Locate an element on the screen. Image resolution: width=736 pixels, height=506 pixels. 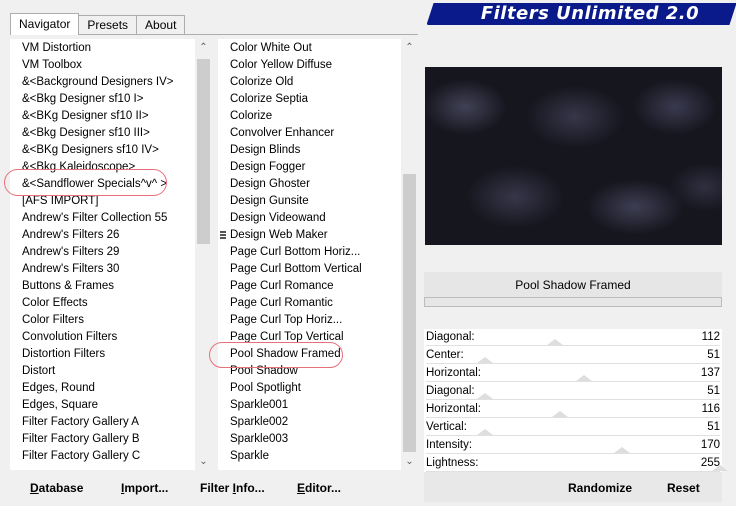
tab-about: About is located at coordinates (161, 25).